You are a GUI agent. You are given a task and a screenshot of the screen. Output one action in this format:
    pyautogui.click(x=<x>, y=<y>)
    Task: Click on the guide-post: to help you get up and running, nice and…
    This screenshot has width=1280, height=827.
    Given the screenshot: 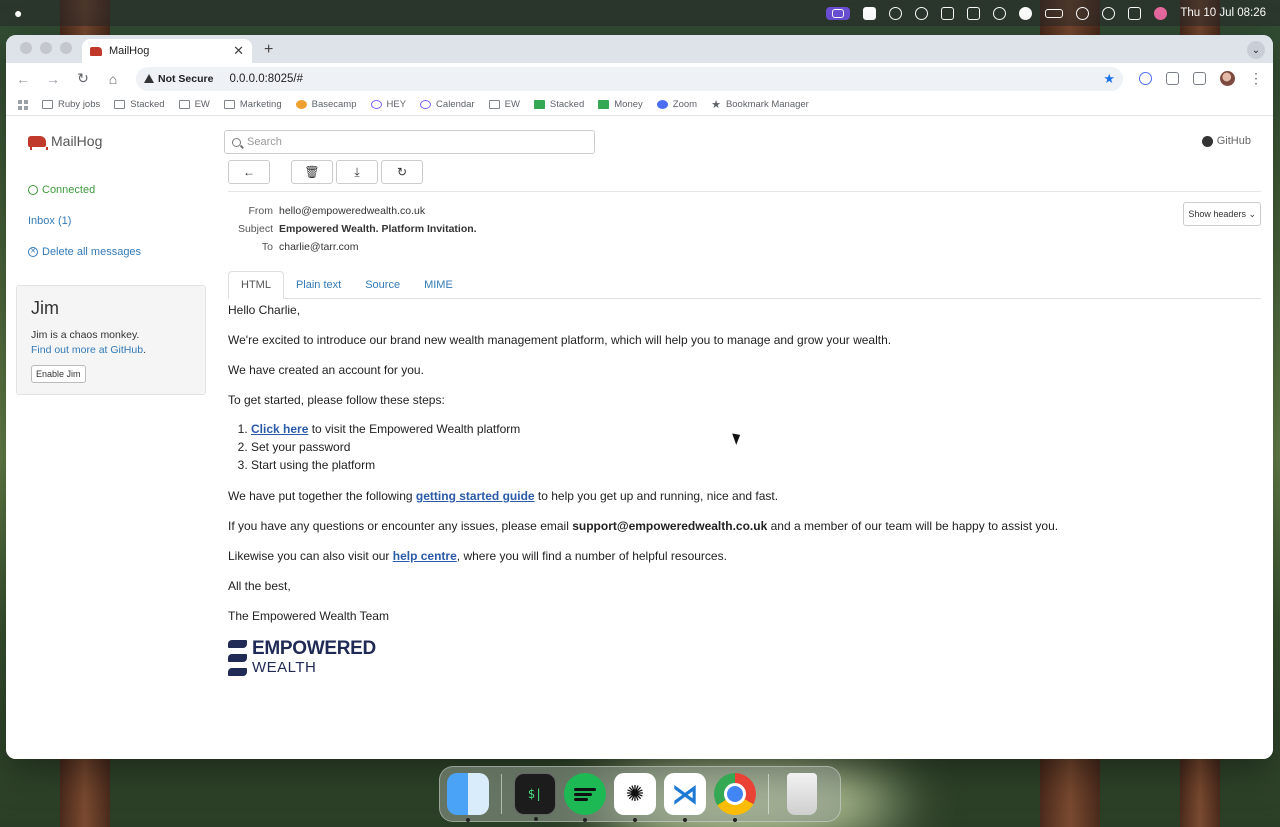 What is the action you would take?
    pyautogui.click(x=656, y=496)
    